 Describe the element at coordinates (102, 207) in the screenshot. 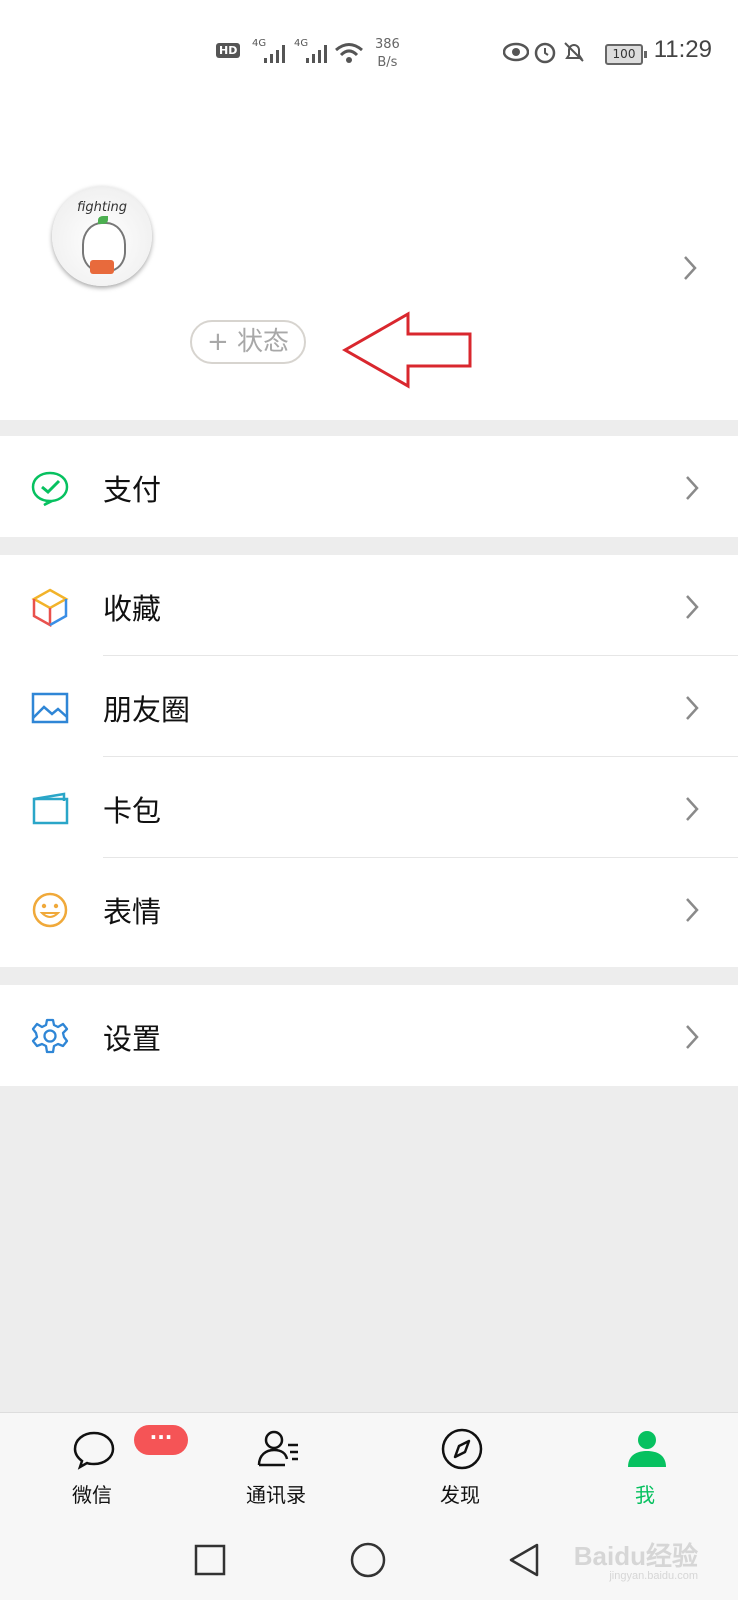

I see `avatar-caption: fighting` at that location.